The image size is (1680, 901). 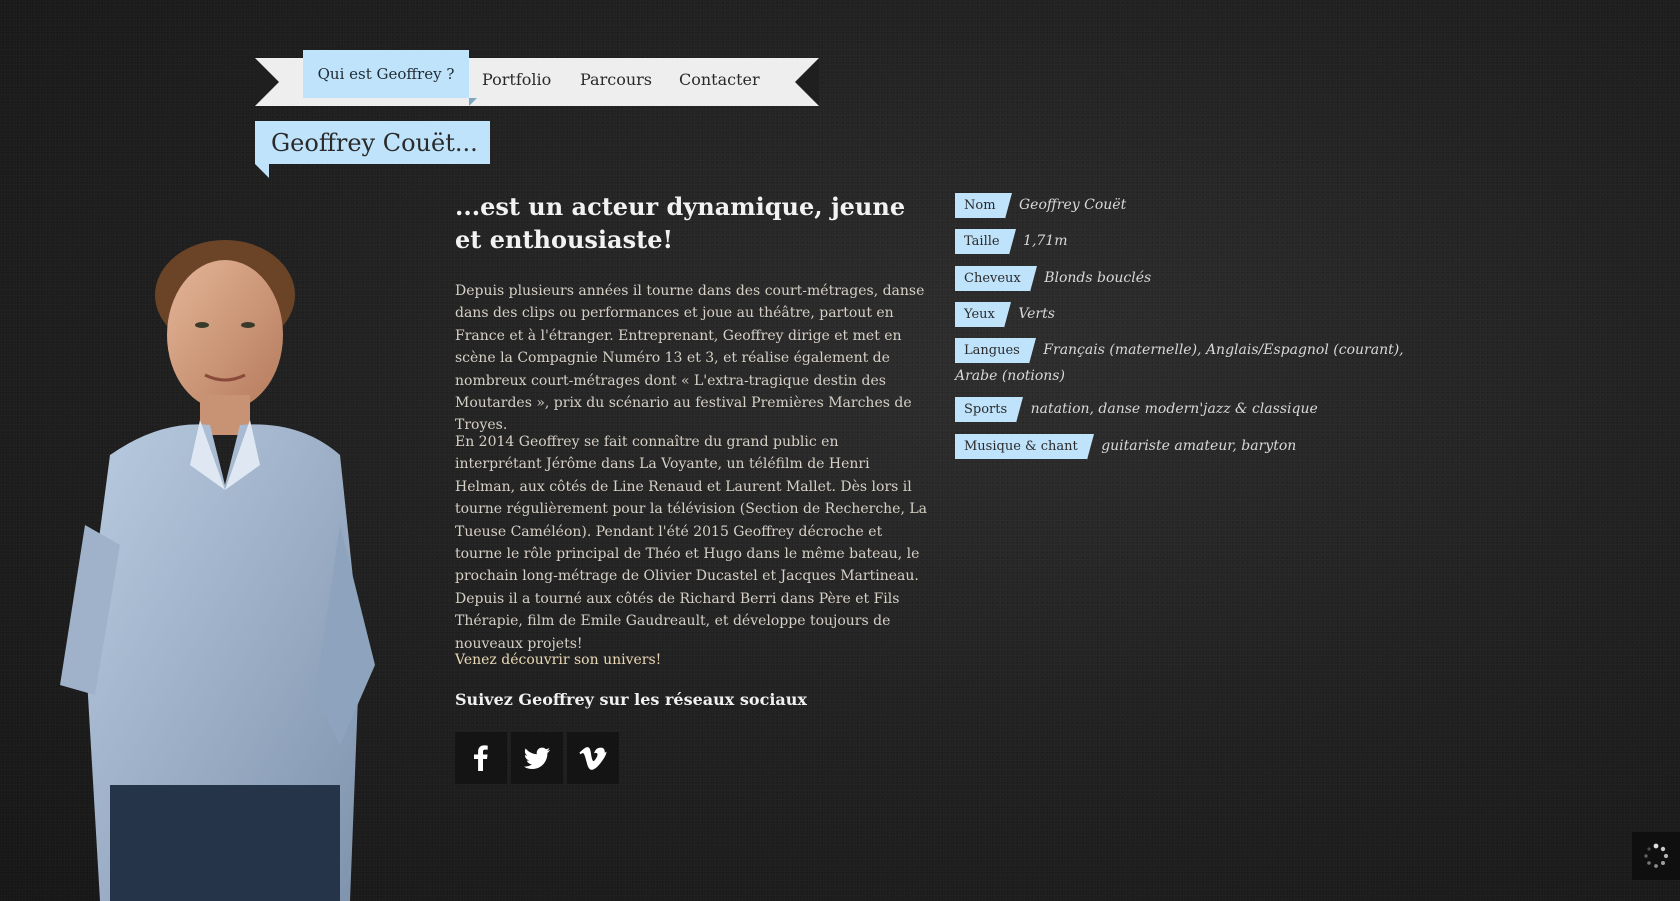 What do you see at coordinates (1098, 278) in the screenshot?
I see `info-value: Blonds bouclés` at bounding box center [1098, 278].